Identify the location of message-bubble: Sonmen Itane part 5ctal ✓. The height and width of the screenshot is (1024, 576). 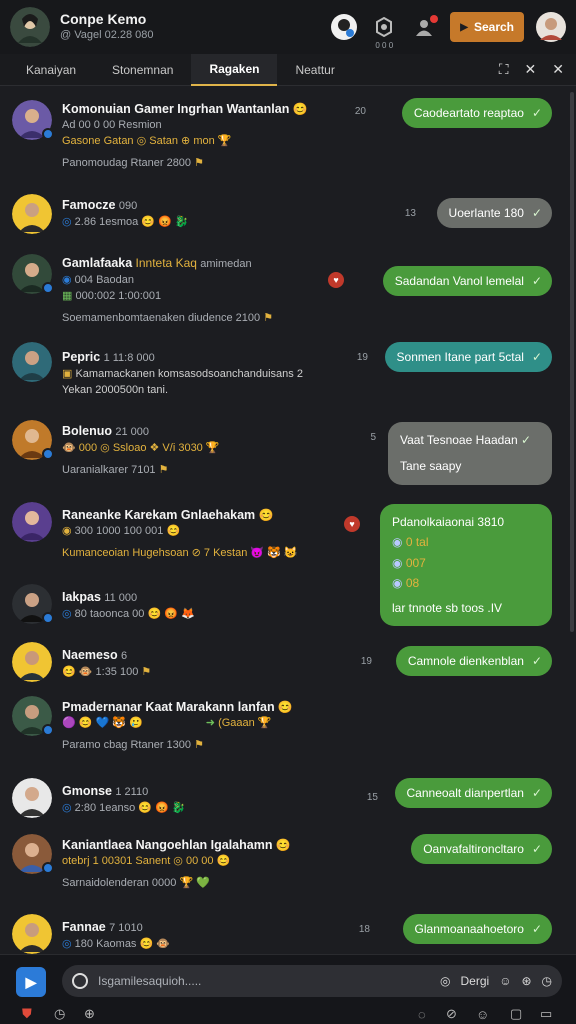
(468, 357).